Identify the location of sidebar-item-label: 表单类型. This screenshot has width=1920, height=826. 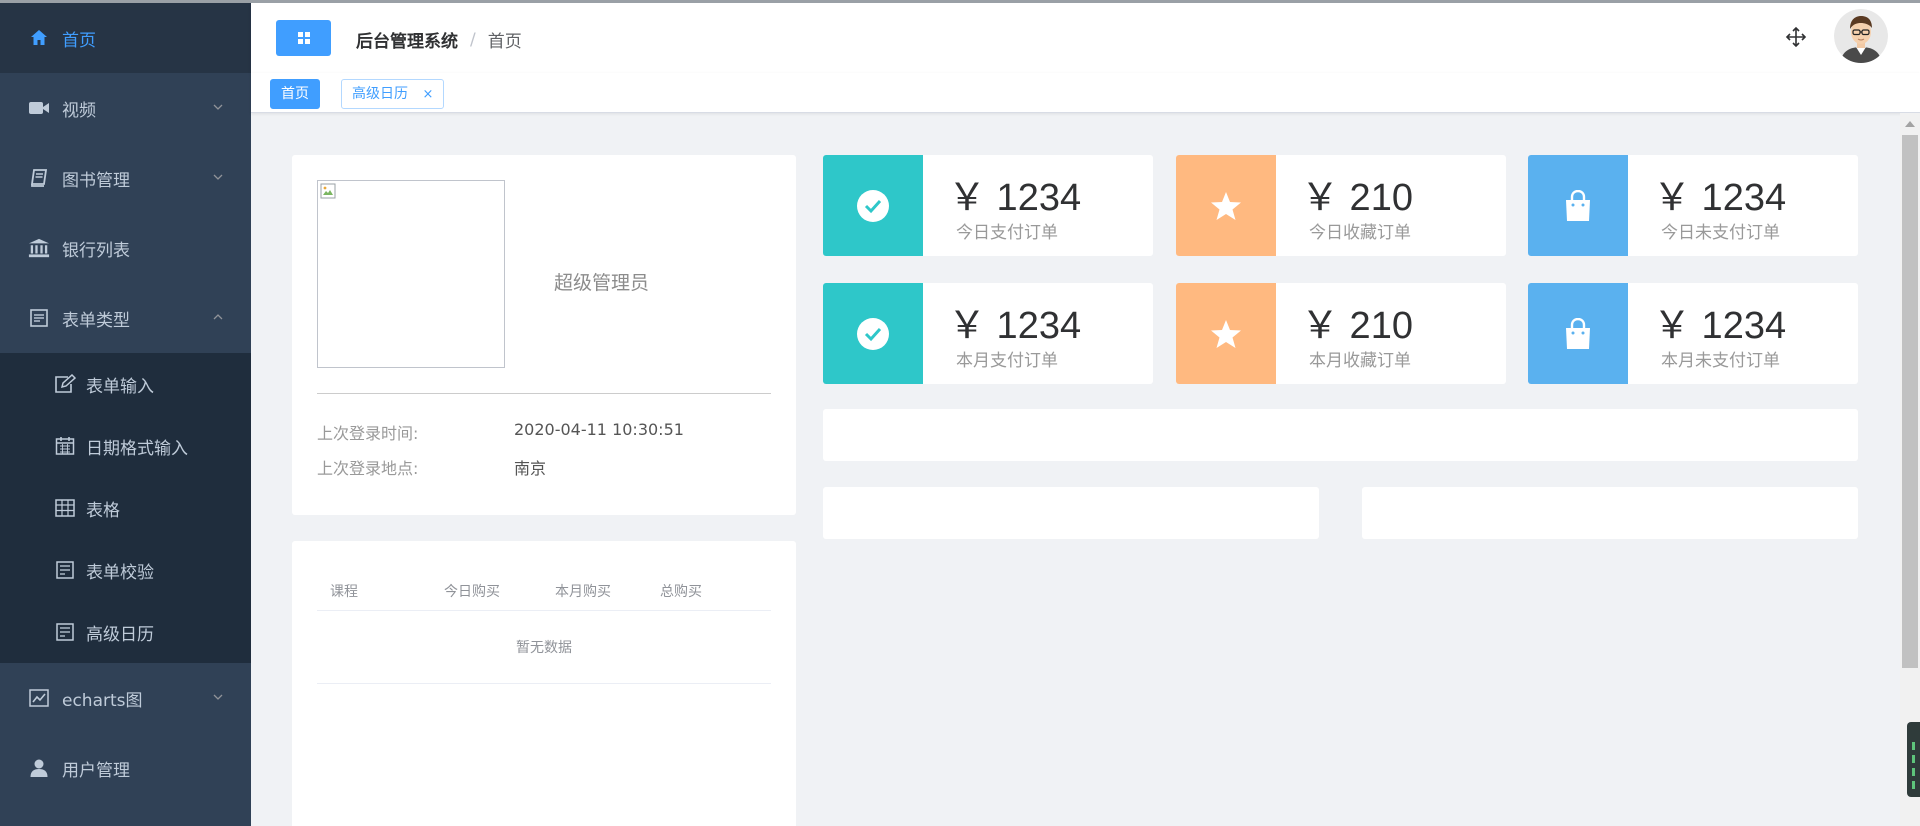
(96, 320).